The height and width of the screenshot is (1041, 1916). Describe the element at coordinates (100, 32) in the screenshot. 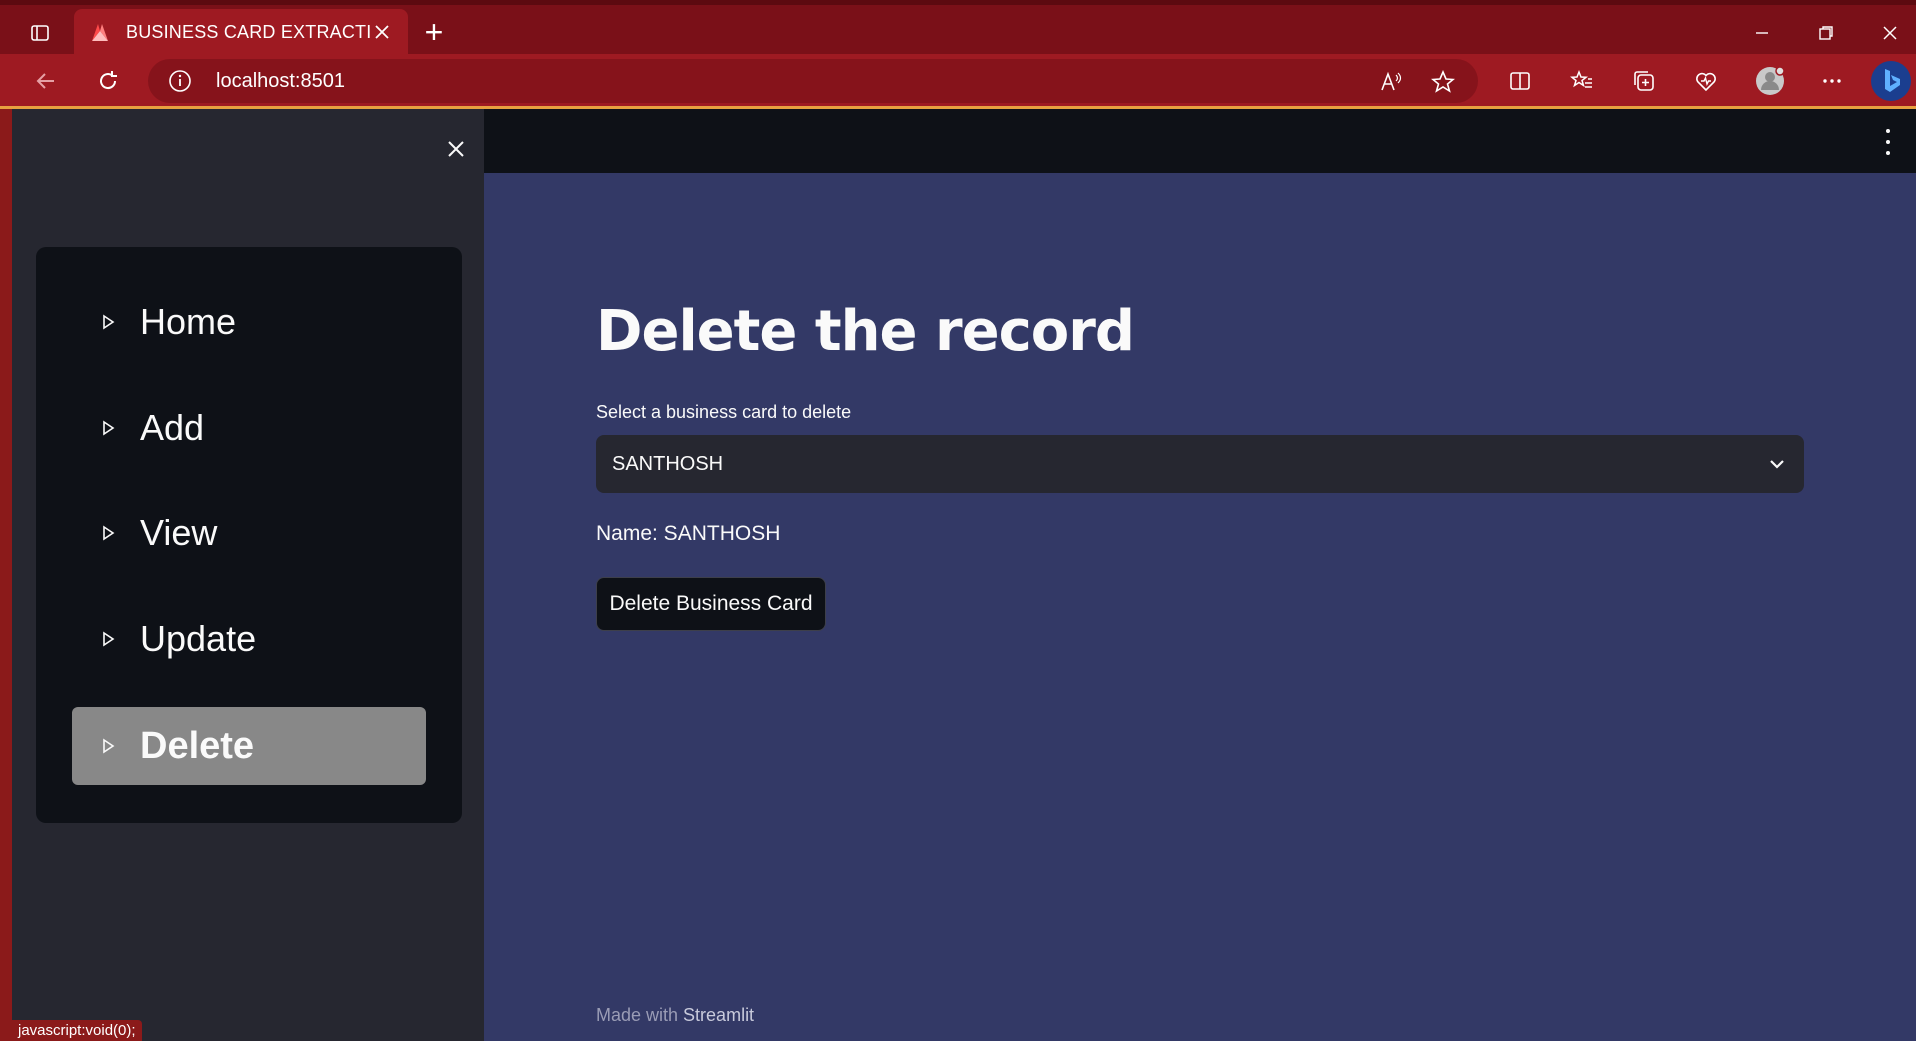

I see `streamlit-favicon-icon` at that location.